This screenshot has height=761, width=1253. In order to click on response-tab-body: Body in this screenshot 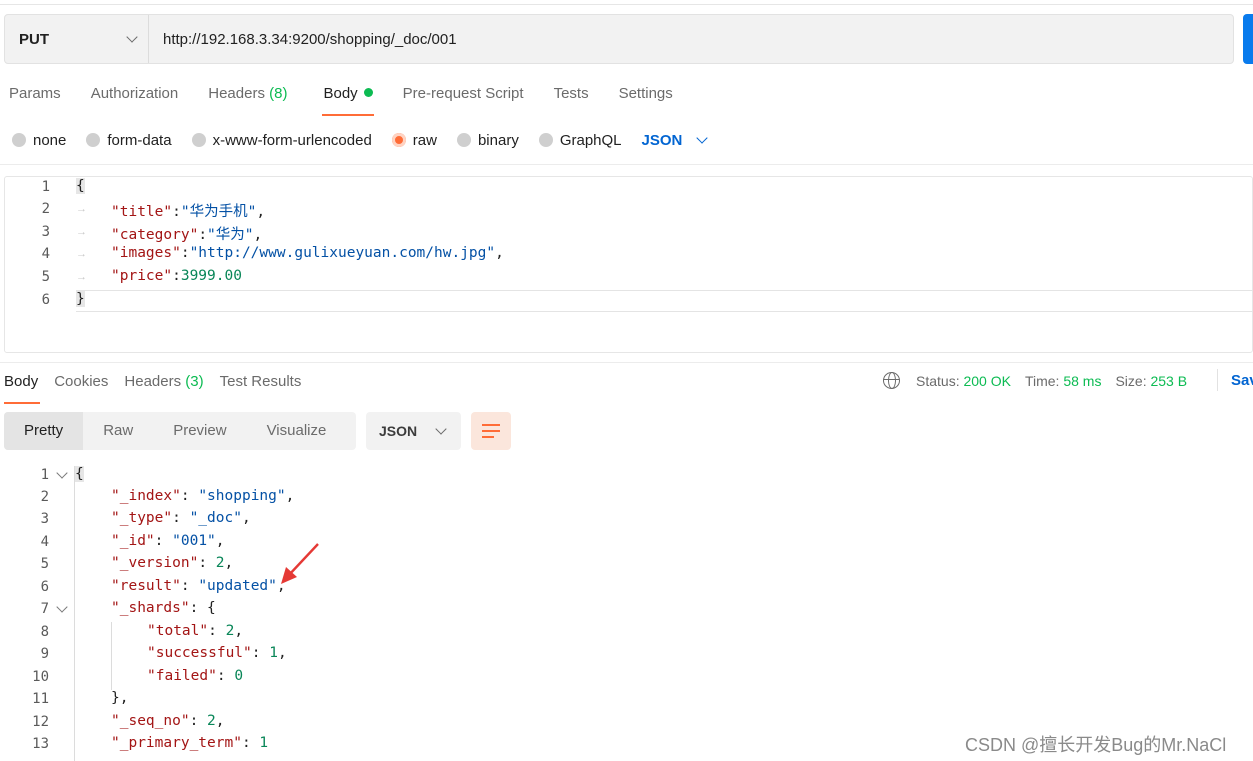, I will do `click(22, 387)`.